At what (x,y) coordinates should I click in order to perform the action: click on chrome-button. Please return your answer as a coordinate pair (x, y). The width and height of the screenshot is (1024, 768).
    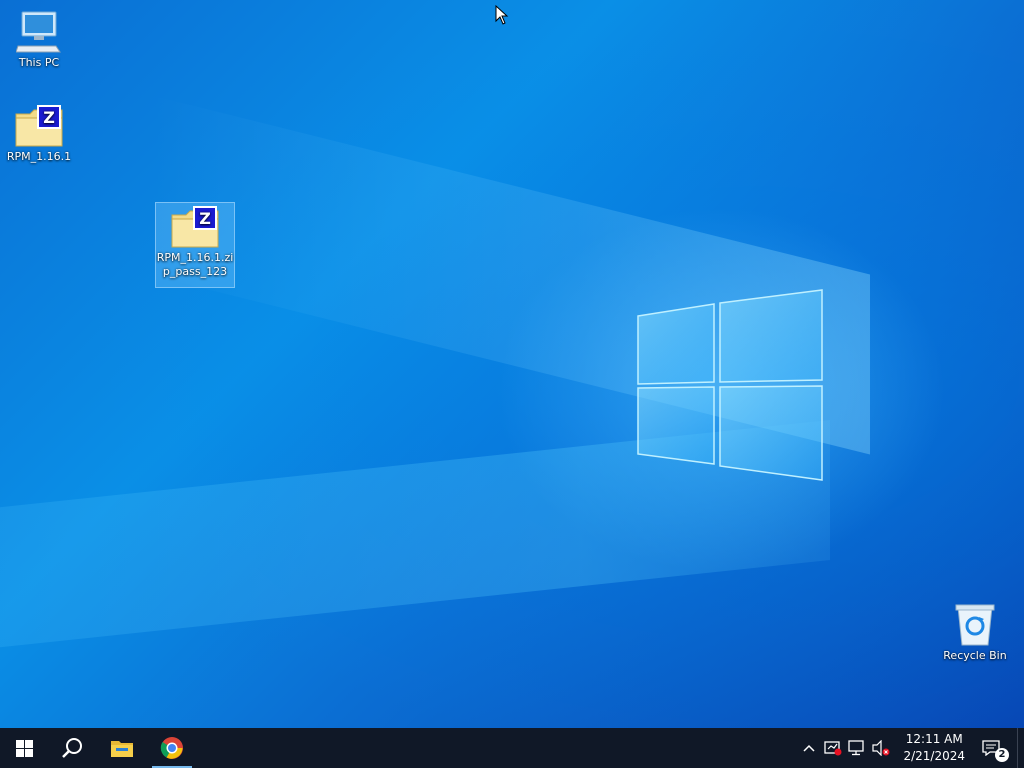
    Looking at the image, I should click on (172, 748).